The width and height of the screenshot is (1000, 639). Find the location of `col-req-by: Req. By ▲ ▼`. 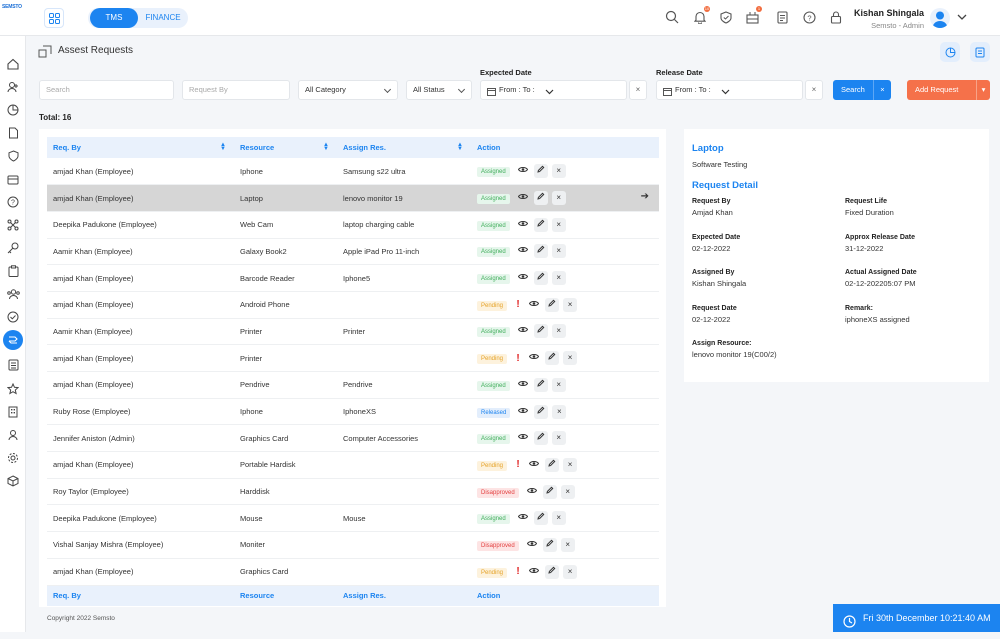

col-req-by: Req. By ▲ ▼ is located at coordinates (140, 147).